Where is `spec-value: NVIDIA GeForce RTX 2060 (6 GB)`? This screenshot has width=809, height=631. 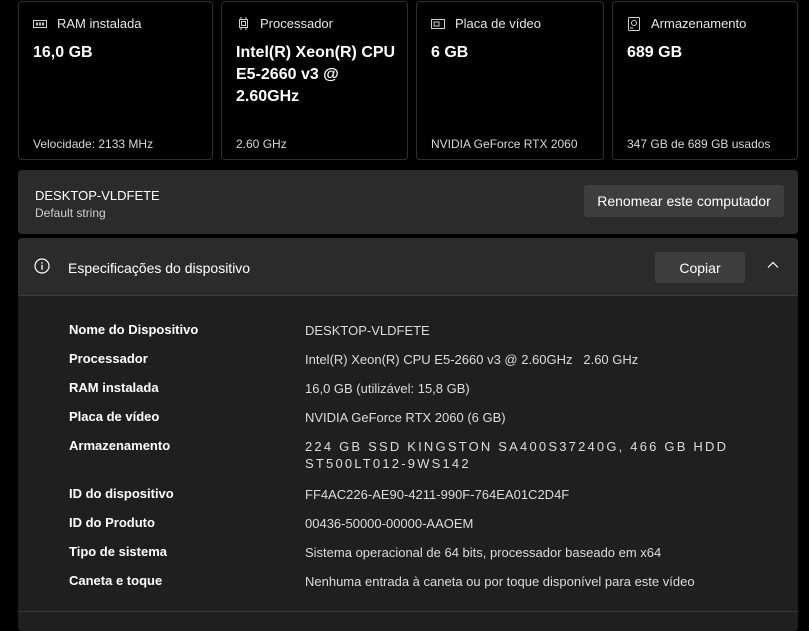 spec-value: NVIDIA GeForce RTX 2060 (6 GB) is located at coordinates (405, 417).